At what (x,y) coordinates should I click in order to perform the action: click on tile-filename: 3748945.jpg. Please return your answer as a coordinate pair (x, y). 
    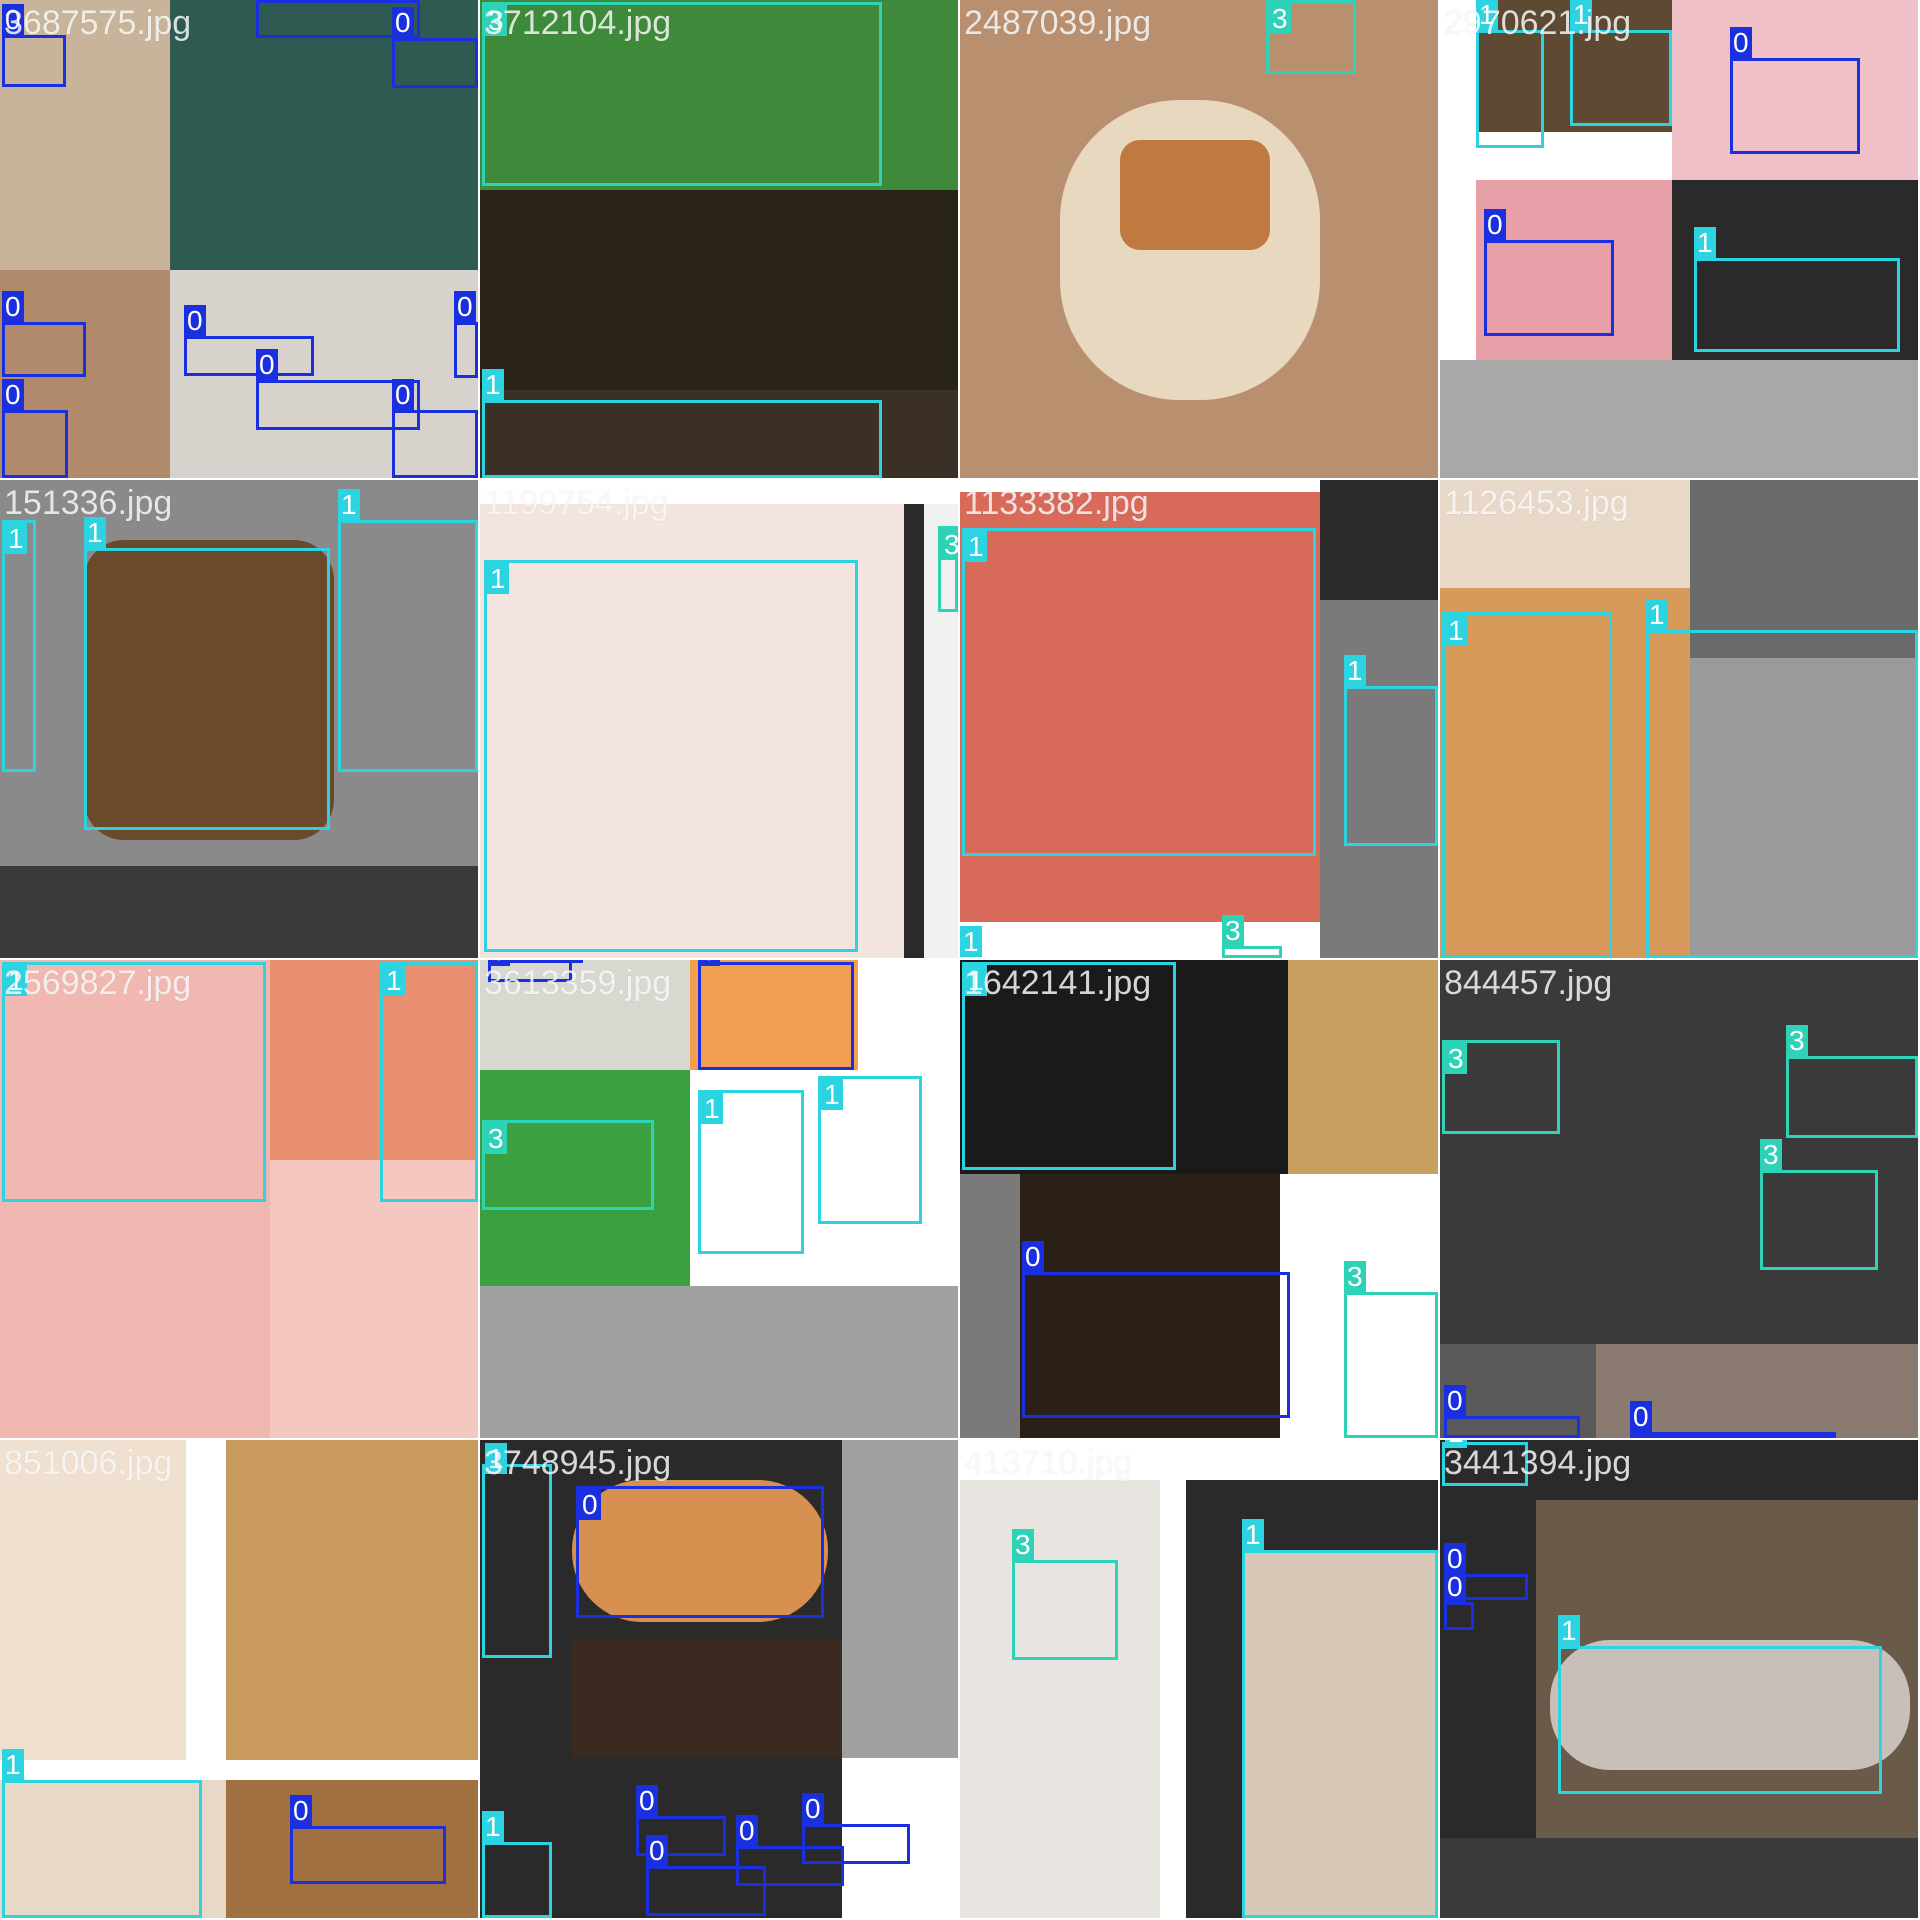
    Looking at the image, I should click on (578, 1463).